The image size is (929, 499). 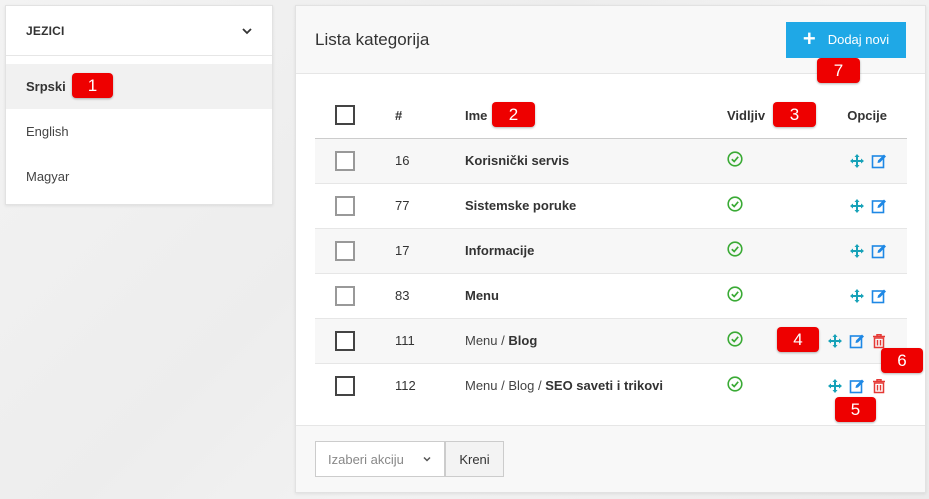 I want to click on row-id: 16, so click(x=402, y=160).